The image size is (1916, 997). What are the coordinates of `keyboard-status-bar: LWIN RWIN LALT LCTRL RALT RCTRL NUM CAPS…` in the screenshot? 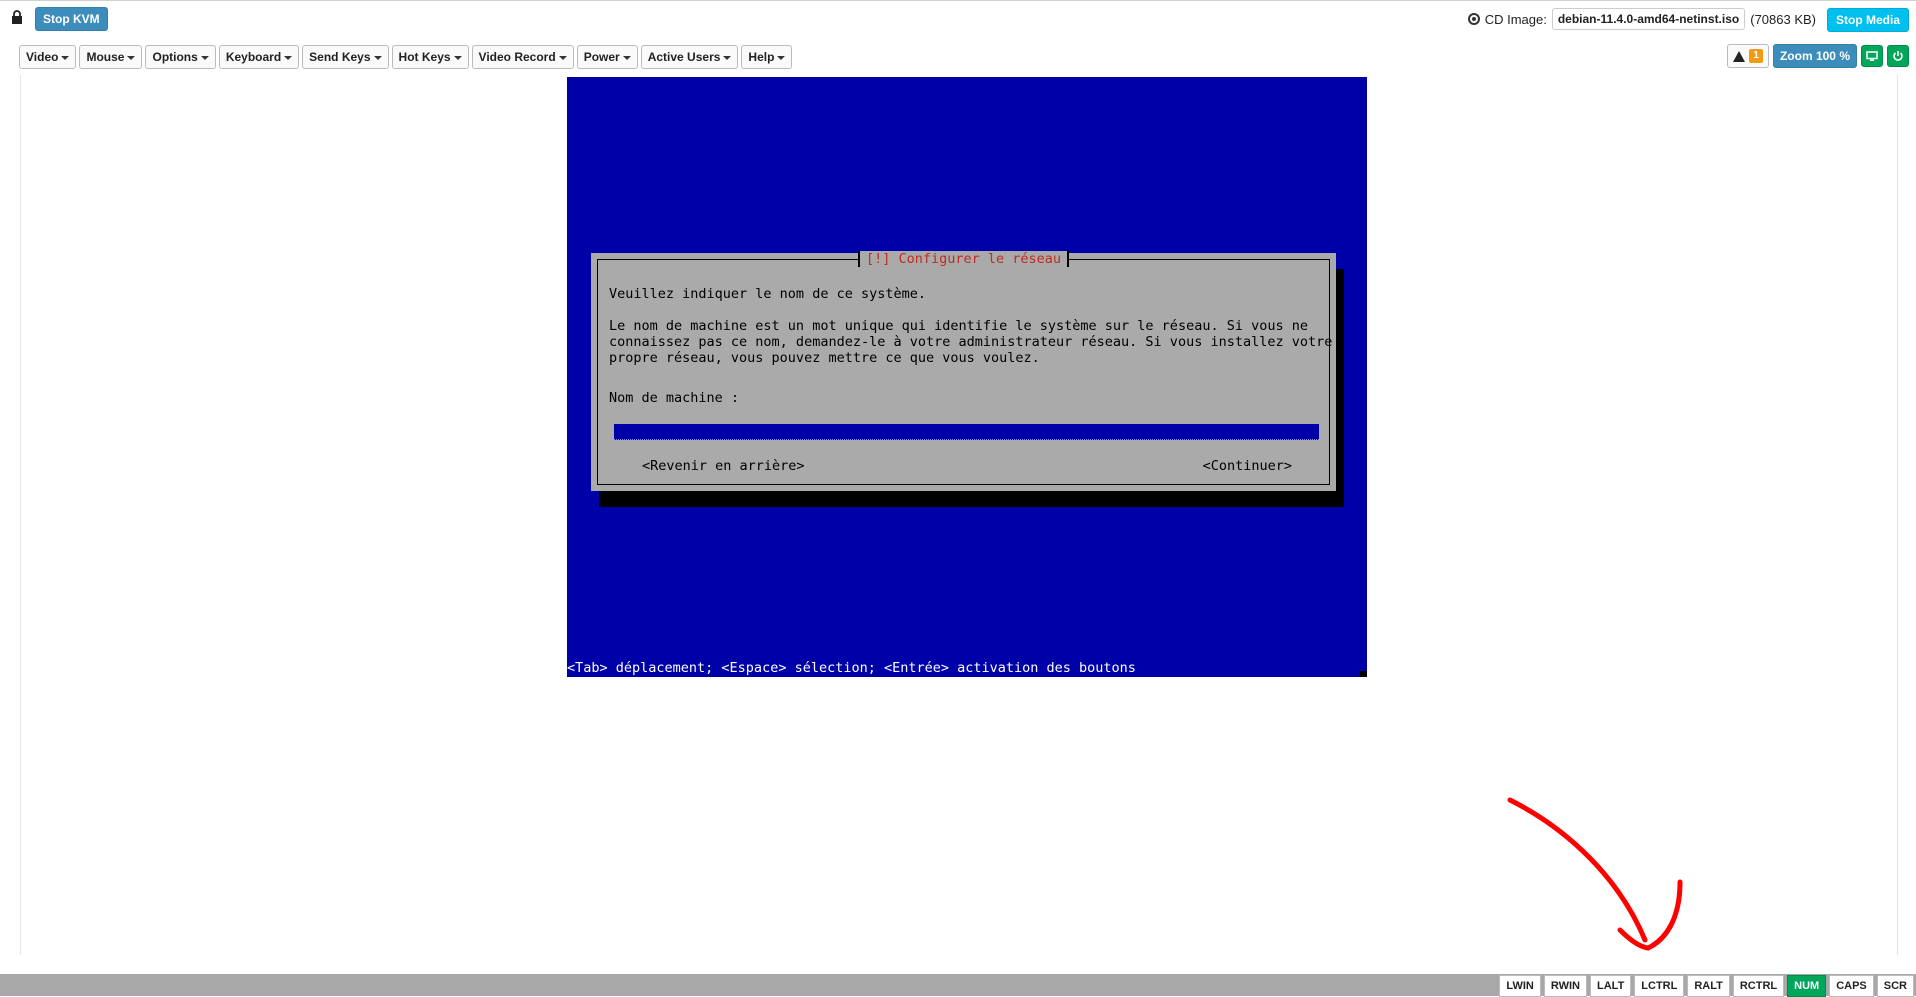 It's located at (958, 985).